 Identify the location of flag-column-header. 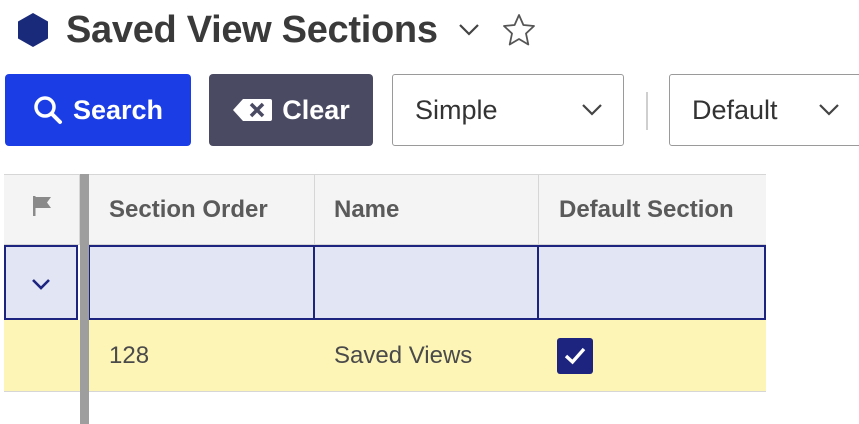
(42, 209).